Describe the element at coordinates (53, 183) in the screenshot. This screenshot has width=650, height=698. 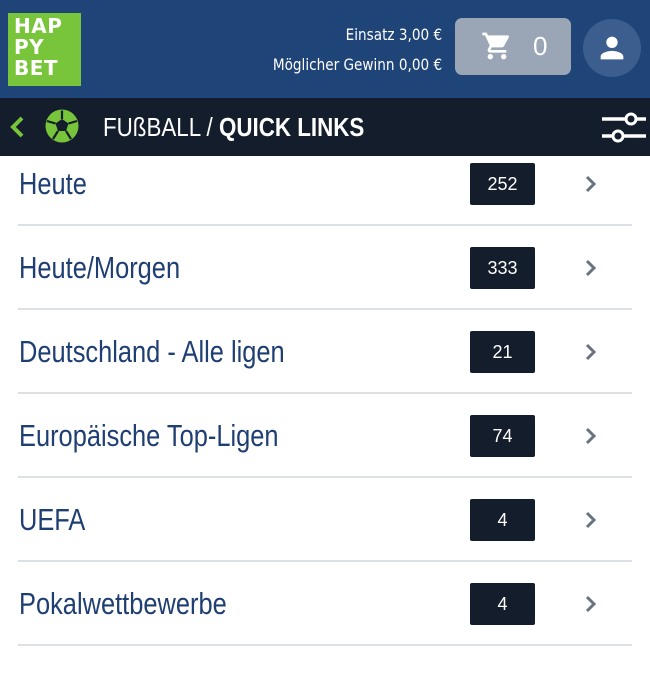
I see `item-label: Heute` at that location.